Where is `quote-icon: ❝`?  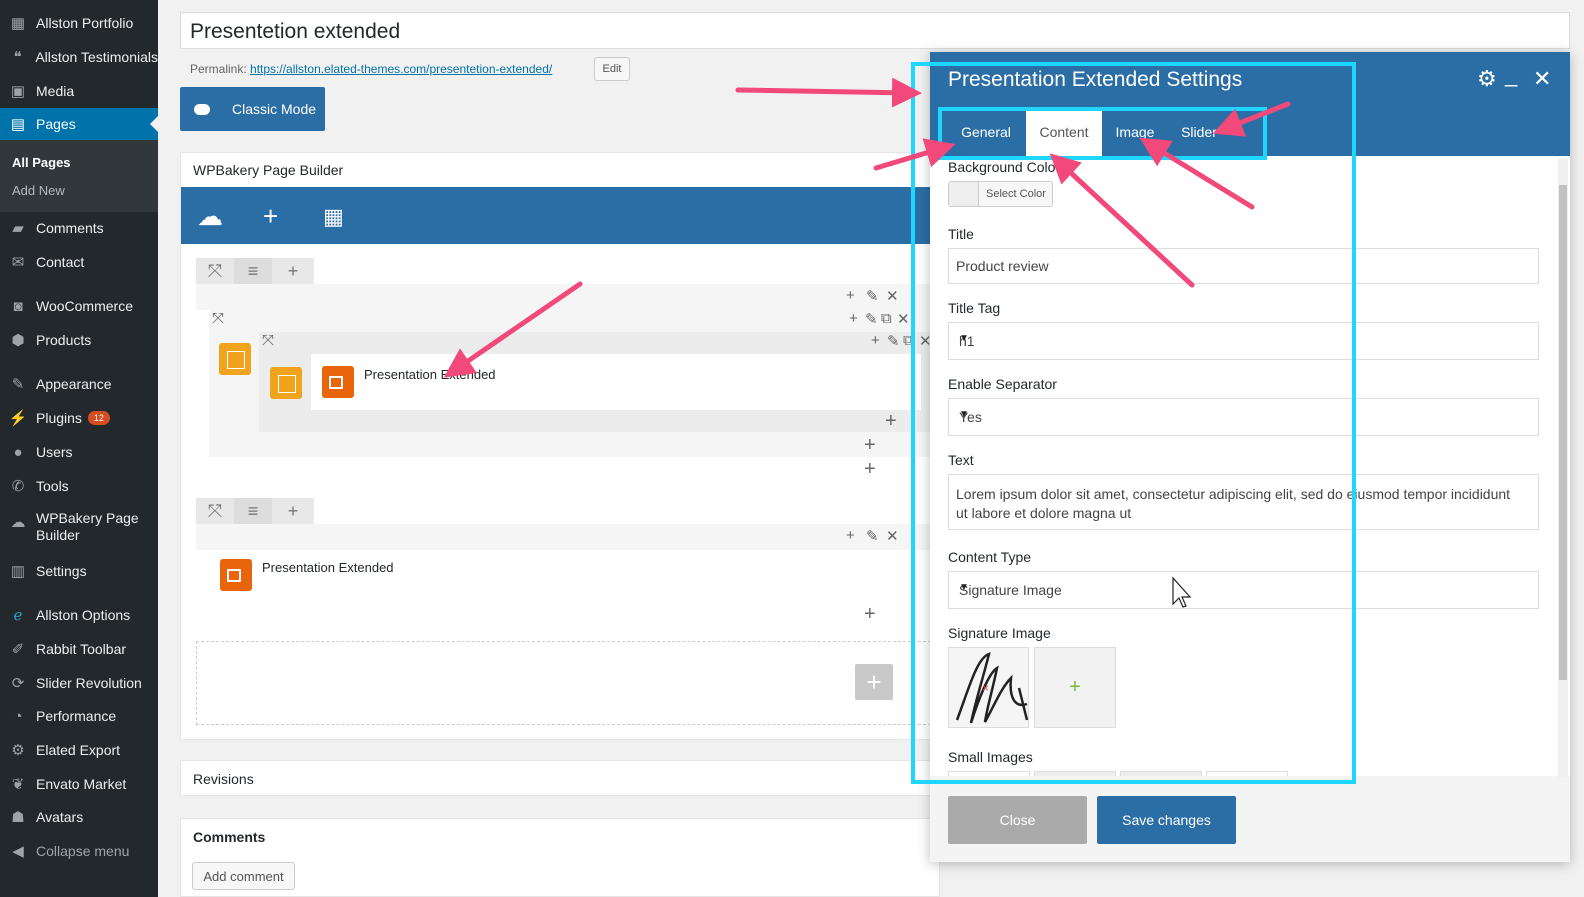
quote-icon: ❝ is located at coordinates (17, 57).